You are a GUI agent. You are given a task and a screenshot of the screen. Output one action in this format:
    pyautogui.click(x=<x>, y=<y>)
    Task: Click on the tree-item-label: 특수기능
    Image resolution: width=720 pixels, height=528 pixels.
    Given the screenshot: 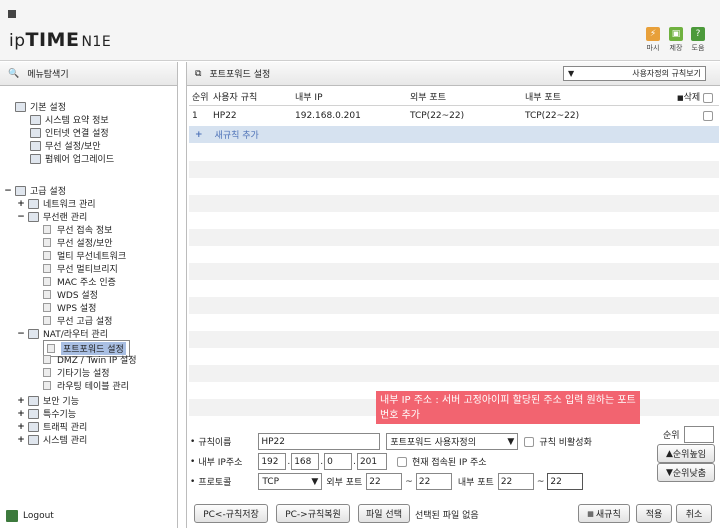 What is the action you would take?
    pyautogui.click(x=60, y=415)
    